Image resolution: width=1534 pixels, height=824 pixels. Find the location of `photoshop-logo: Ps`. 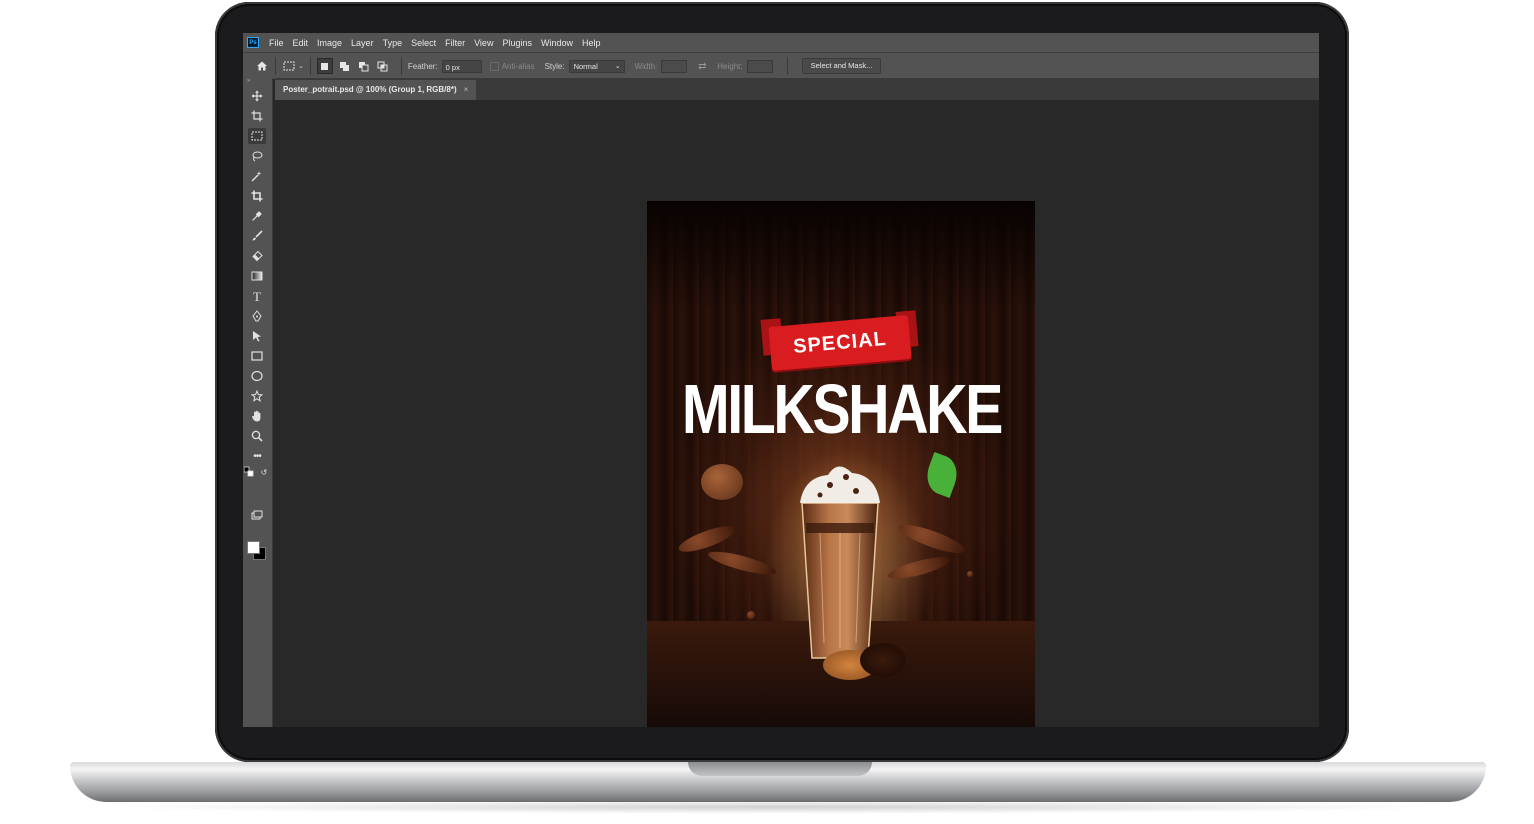

photoshop-logo: Ps is located at coordinates (253, 42).